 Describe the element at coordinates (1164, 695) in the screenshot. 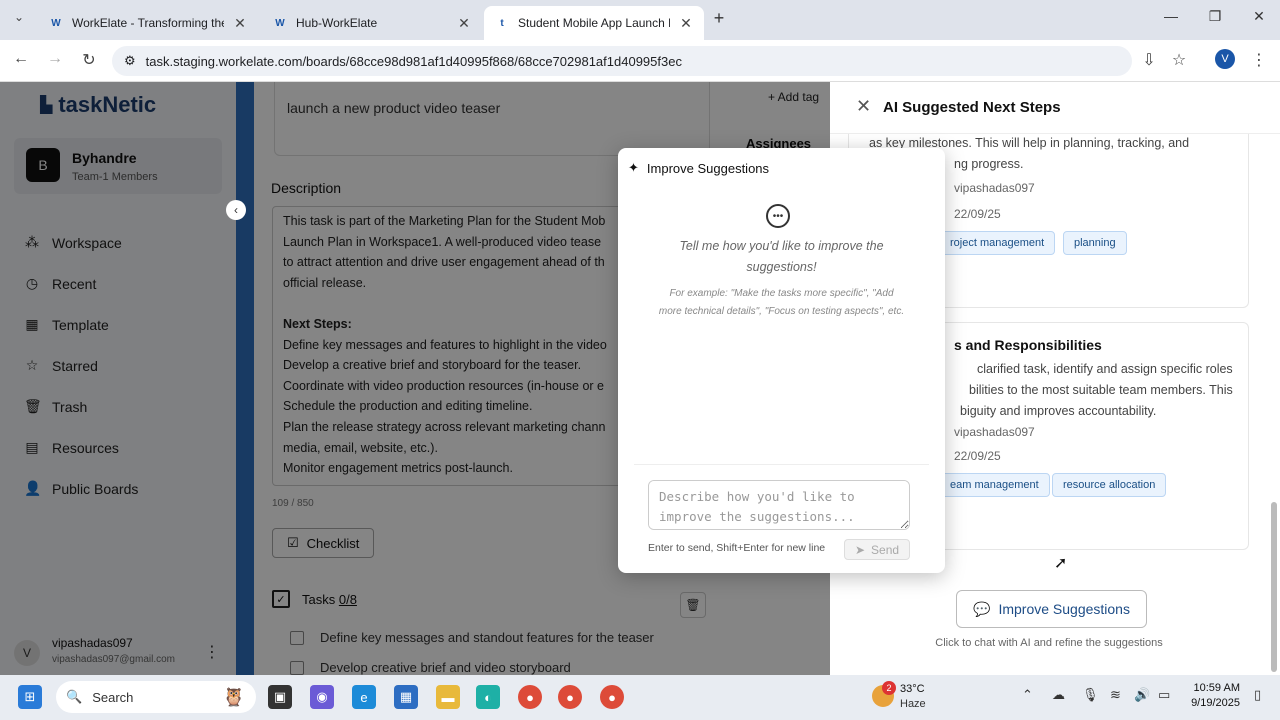

I see `battery-icon: ▭` at that location.